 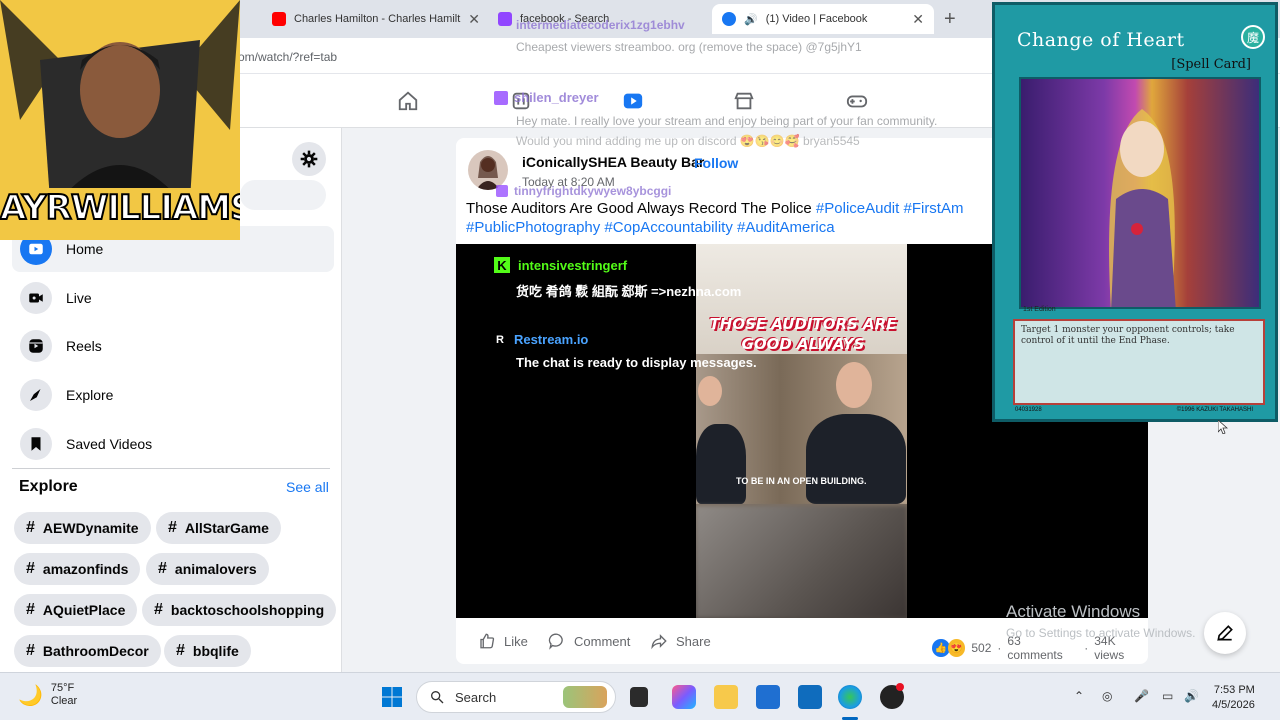 I want to click on weather-widget: 🌙 75°F Clear, so click(x=47, y=695).